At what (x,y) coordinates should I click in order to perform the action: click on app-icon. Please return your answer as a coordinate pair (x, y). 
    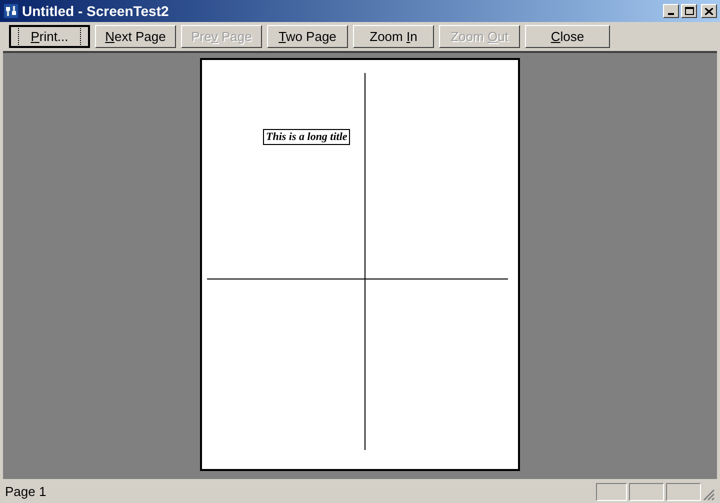
    Looking at the image, I should click on (11, 11).